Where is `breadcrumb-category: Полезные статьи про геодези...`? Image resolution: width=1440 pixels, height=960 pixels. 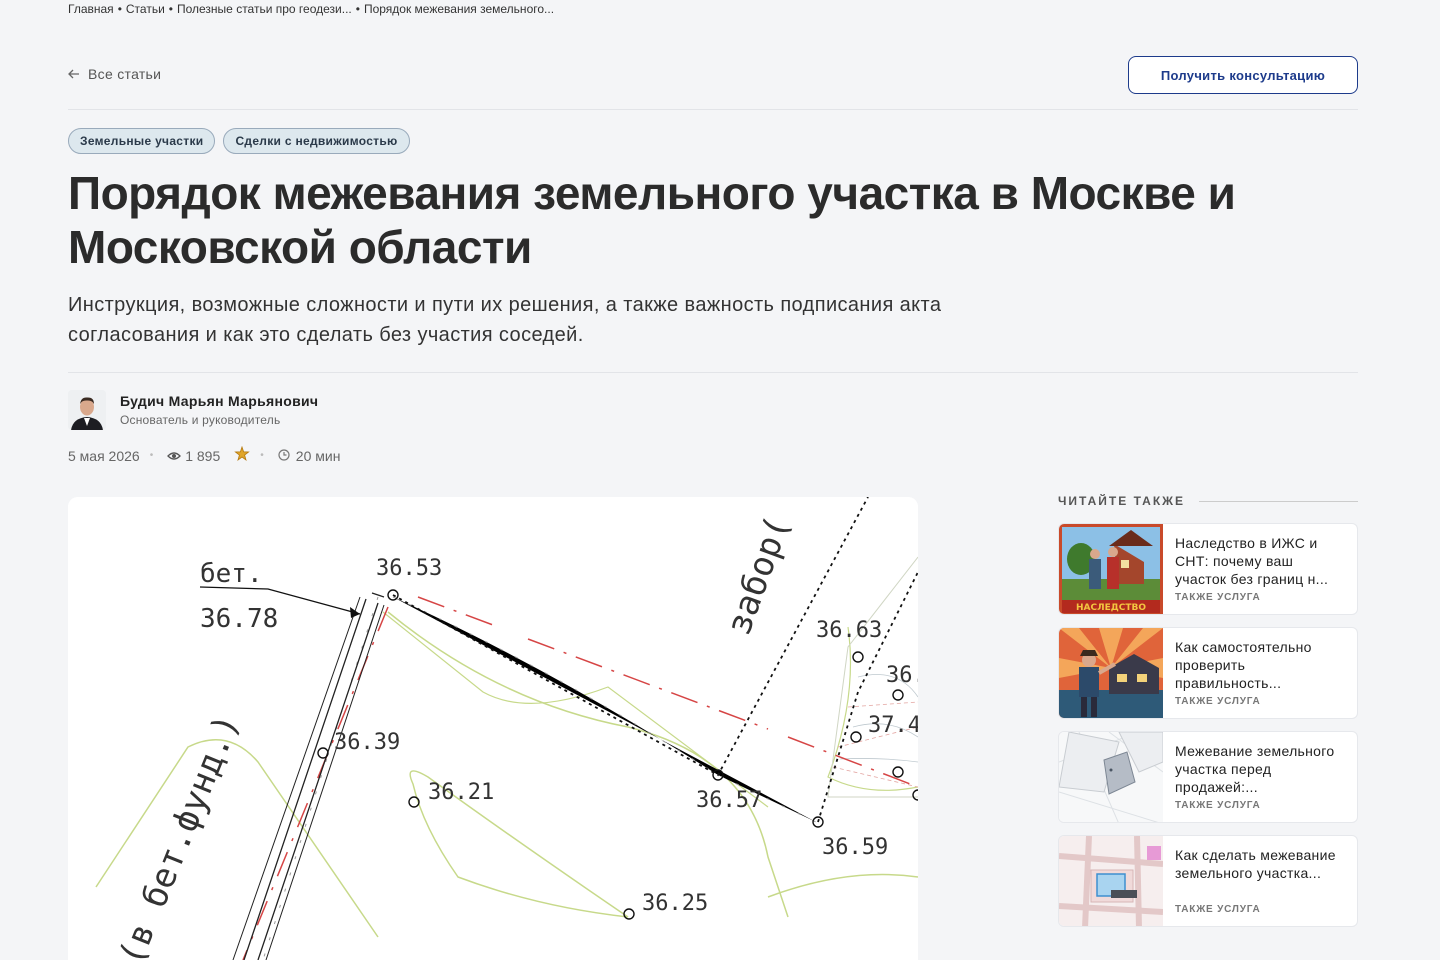
breadcrumb-category: Полезные статьи про геодези... is located at coordinates (264, 9).